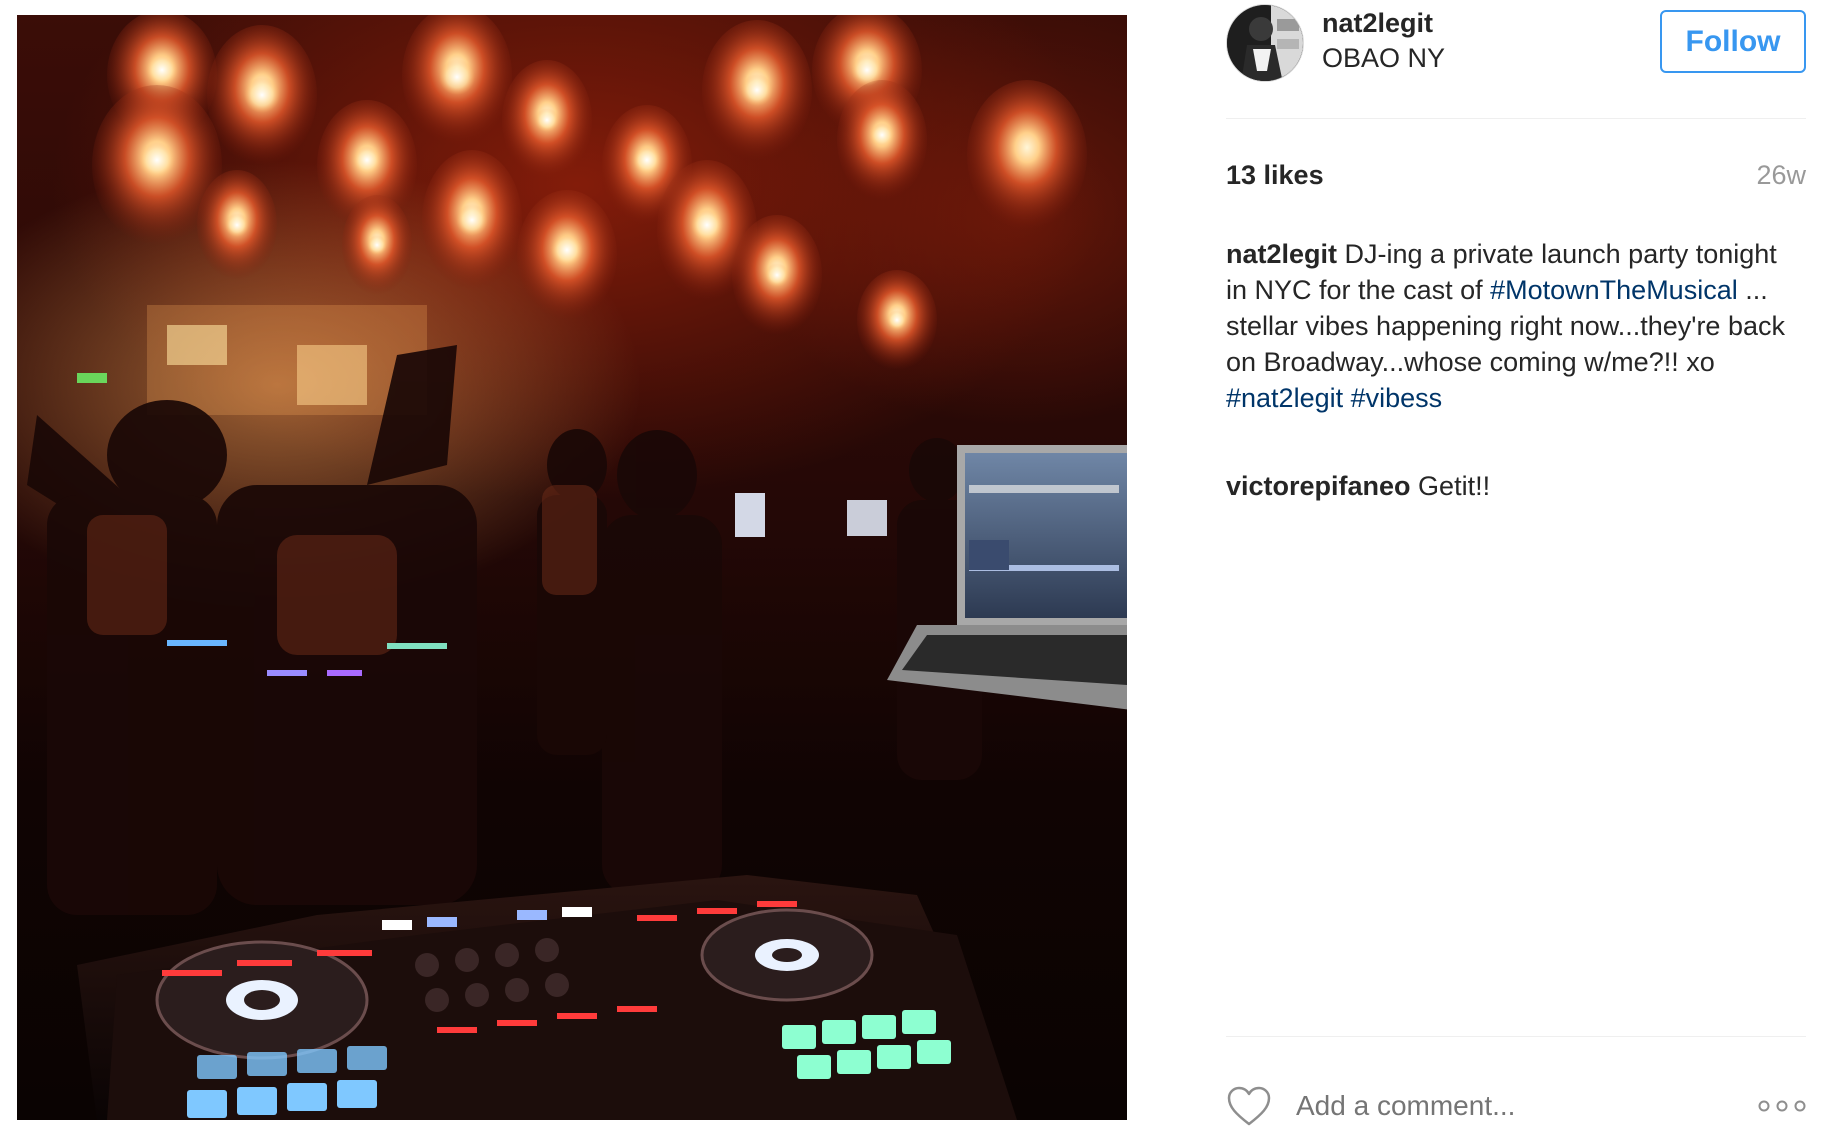  Describe the element at coordinates (1450, 486) in the screenshot. I see `comment-text: Getit!!` at that location.